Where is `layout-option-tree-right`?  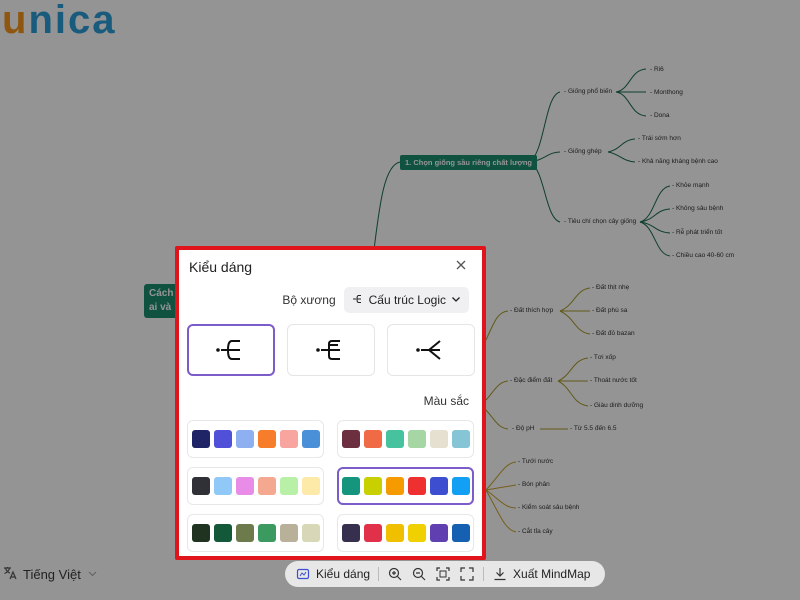 layout-option-tree-right is located at coordinates (331, 350).